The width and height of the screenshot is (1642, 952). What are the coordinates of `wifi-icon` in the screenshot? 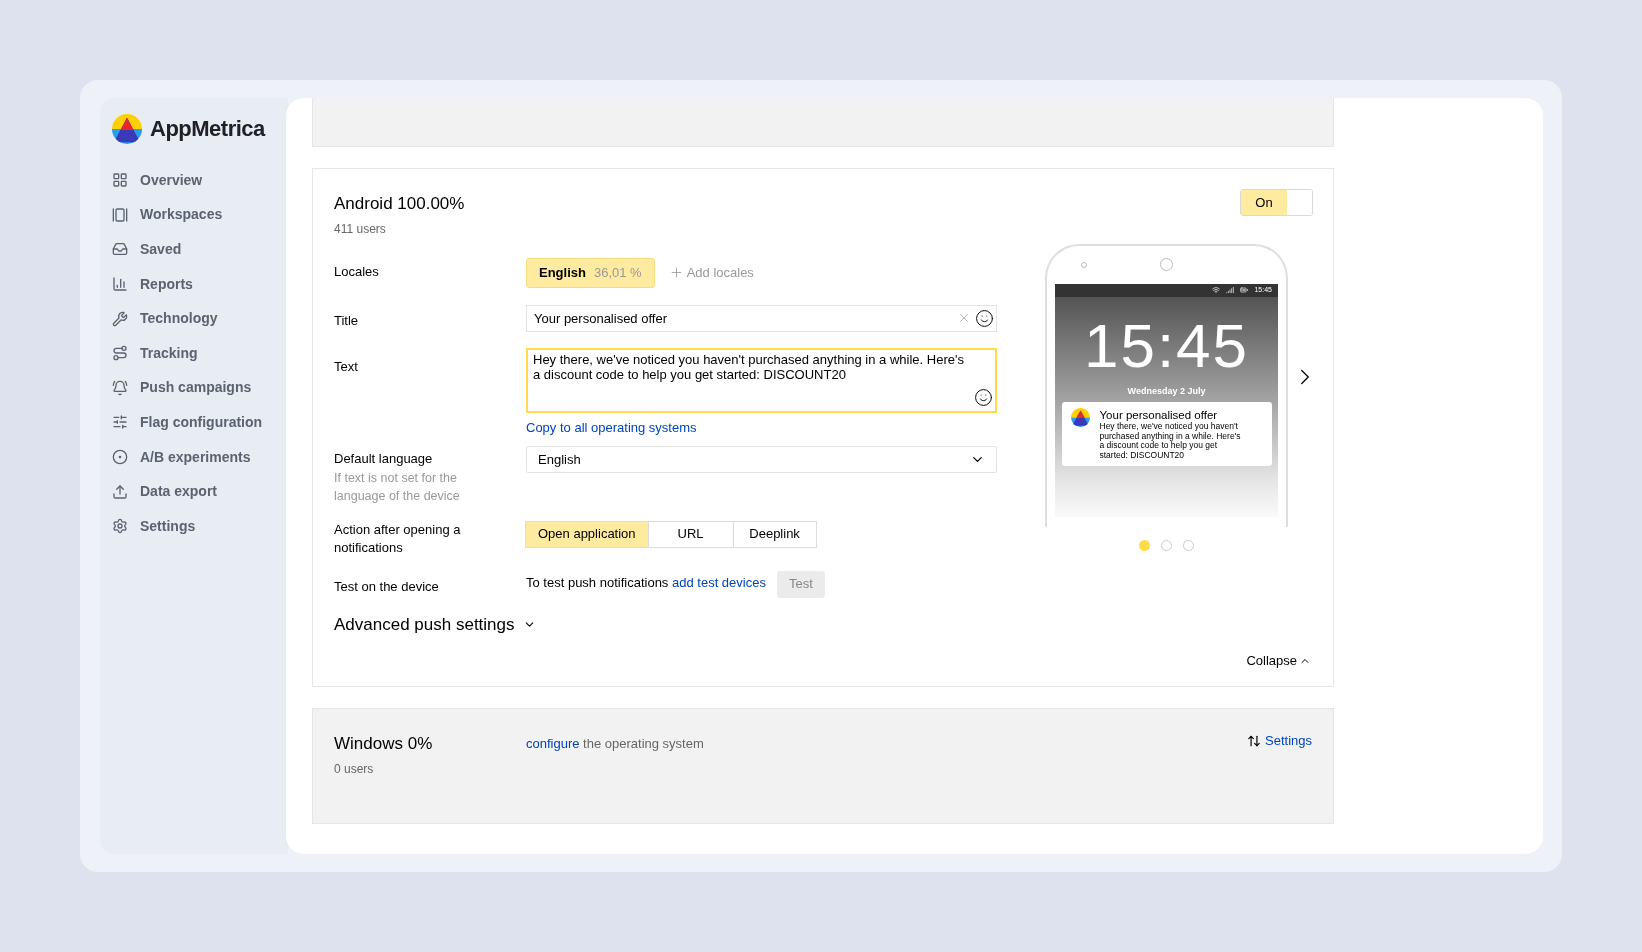 It's located at (1216, 290).